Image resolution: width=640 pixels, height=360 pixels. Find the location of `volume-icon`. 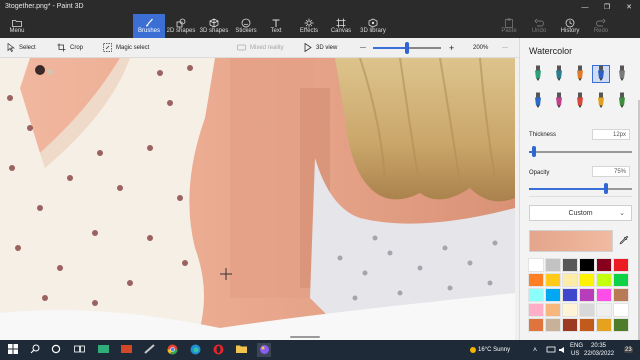

volume-icon is located at coordinates (563, 350).